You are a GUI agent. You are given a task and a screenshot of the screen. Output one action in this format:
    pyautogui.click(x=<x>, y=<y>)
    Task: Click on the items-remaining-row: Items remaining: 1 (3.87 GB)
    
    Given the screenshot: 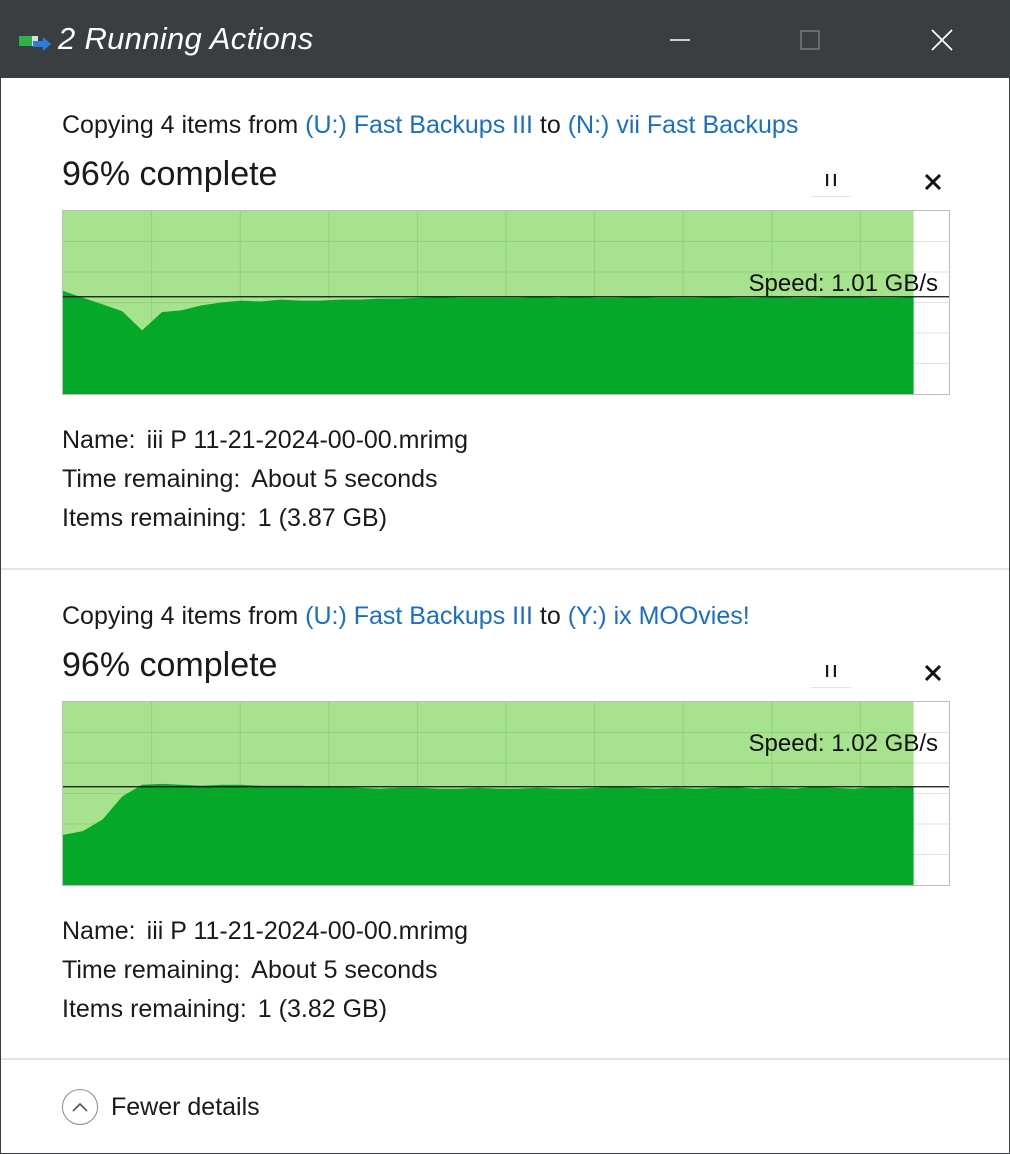 What is the action you would take?
    pyautogui.click(x=224, y=518)
    